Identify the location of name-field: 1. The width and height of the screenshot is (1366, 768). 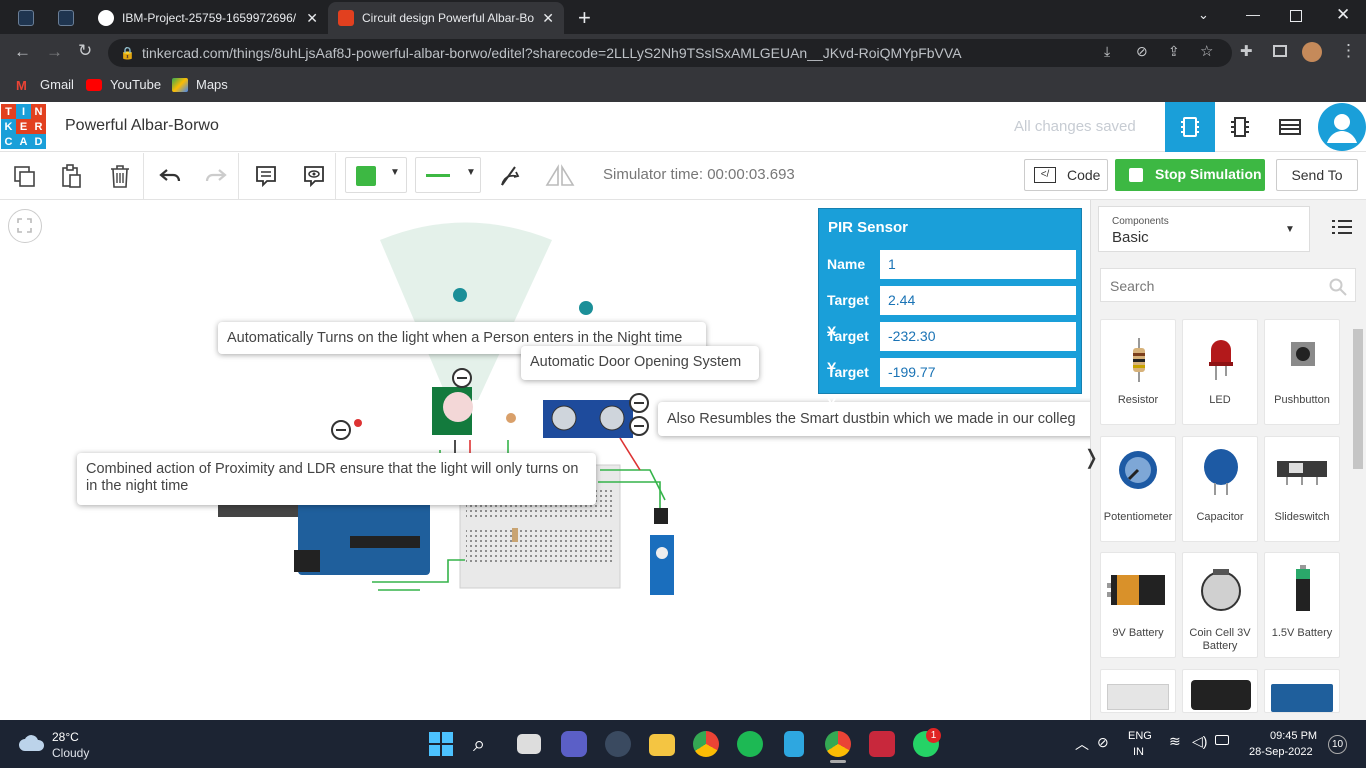
(978, 264).